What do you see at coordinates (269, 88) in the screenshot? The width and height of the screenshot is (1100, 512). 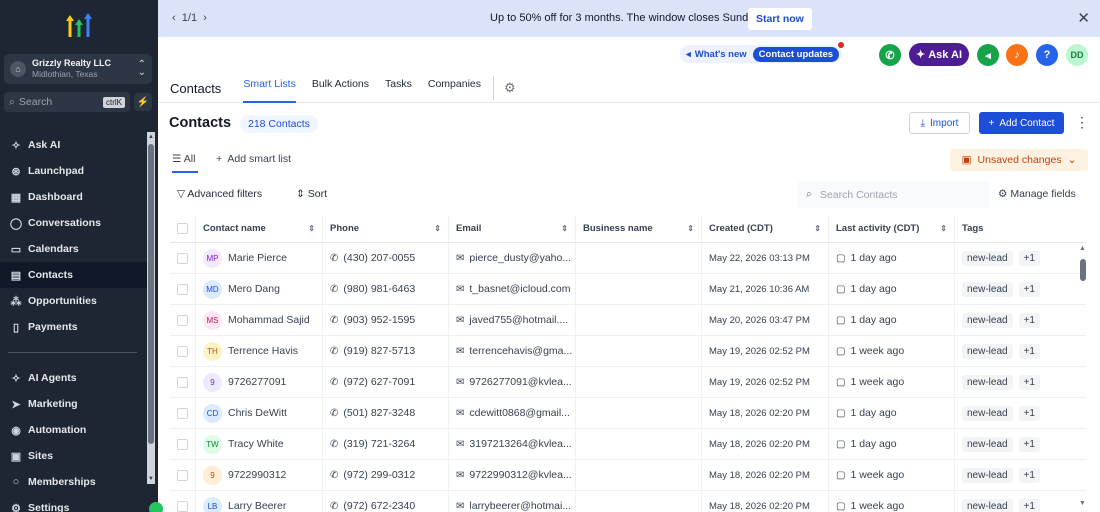 I see `tab-smart-lists: Smart Lists` at bounding box center [269, 88].